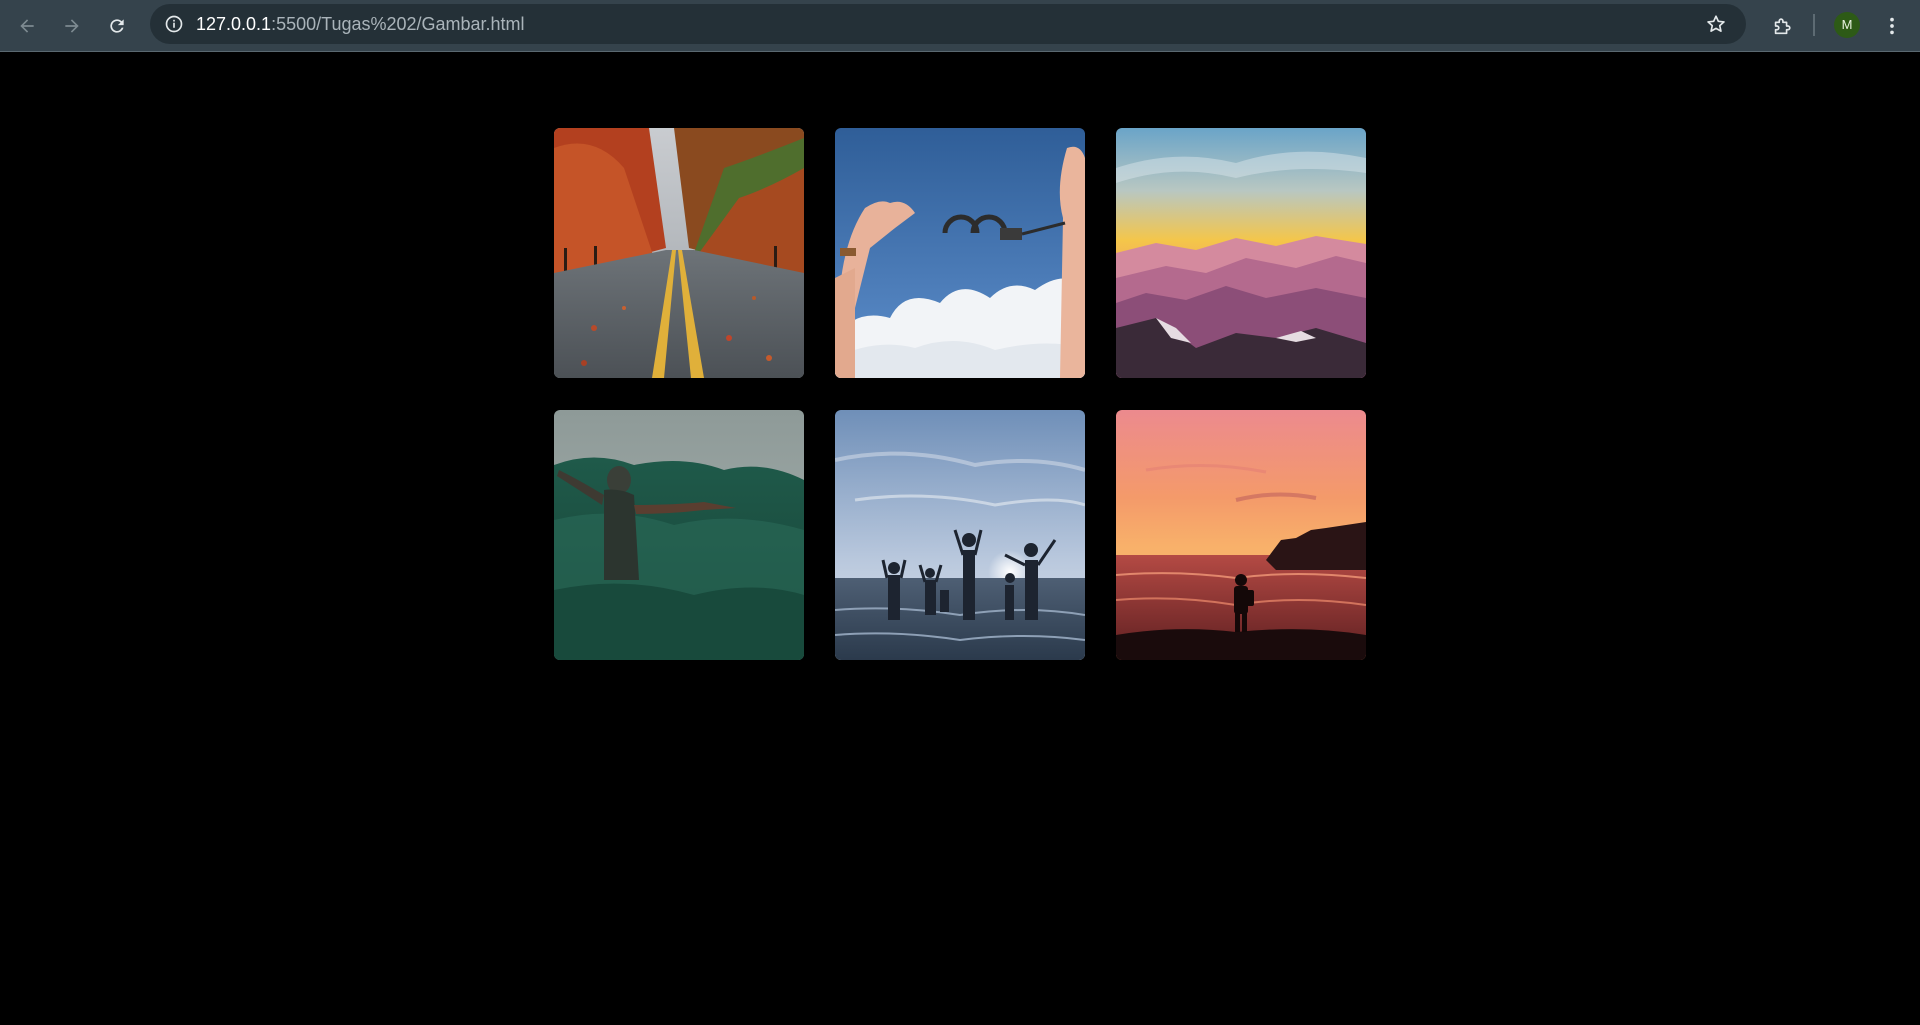  What do you see at coordinates (1814, 25) in the screenshot?
I see `toolbar-separator` at bounding box center [1814, 25].